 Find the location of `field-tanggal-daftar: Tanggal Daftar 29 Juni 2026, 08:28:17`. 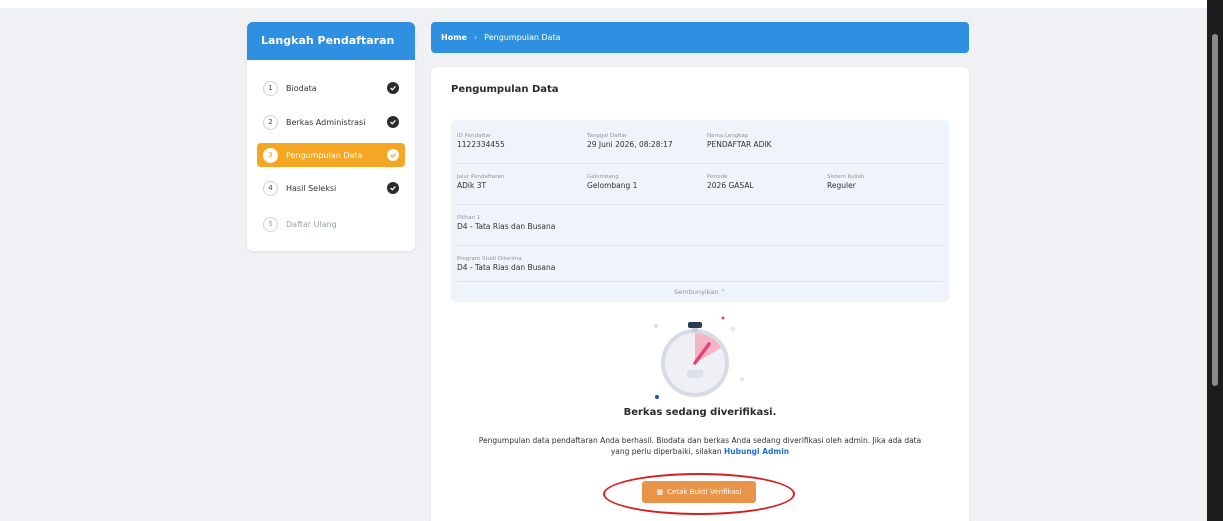

field-tanggal-daftar: Tanggal Daftar 29 Juni 2026, 08:28:17 is located at coordinates (630, 141).